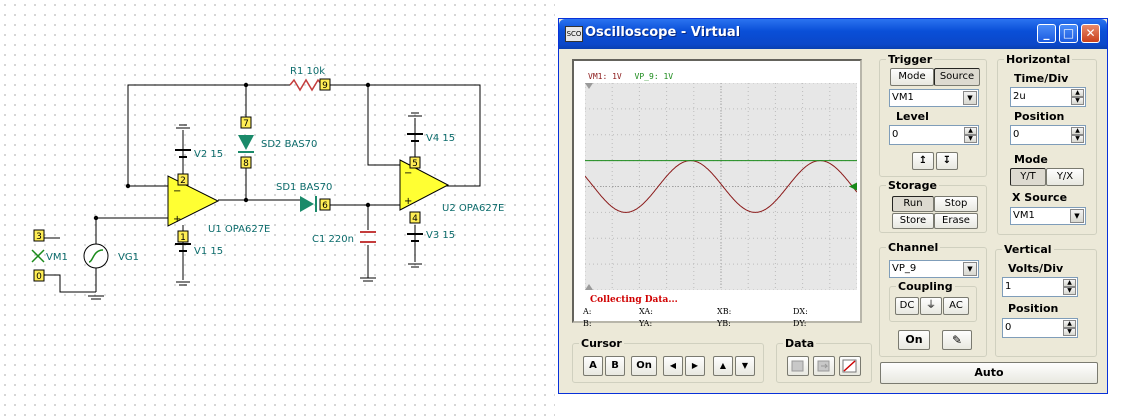 This screenshot has width=1124, height=417. What do you see at coordinates (1028, 177) in the screenshot?
I see `mode-yt-button: Y/T` at bounding box center [1028, 177].